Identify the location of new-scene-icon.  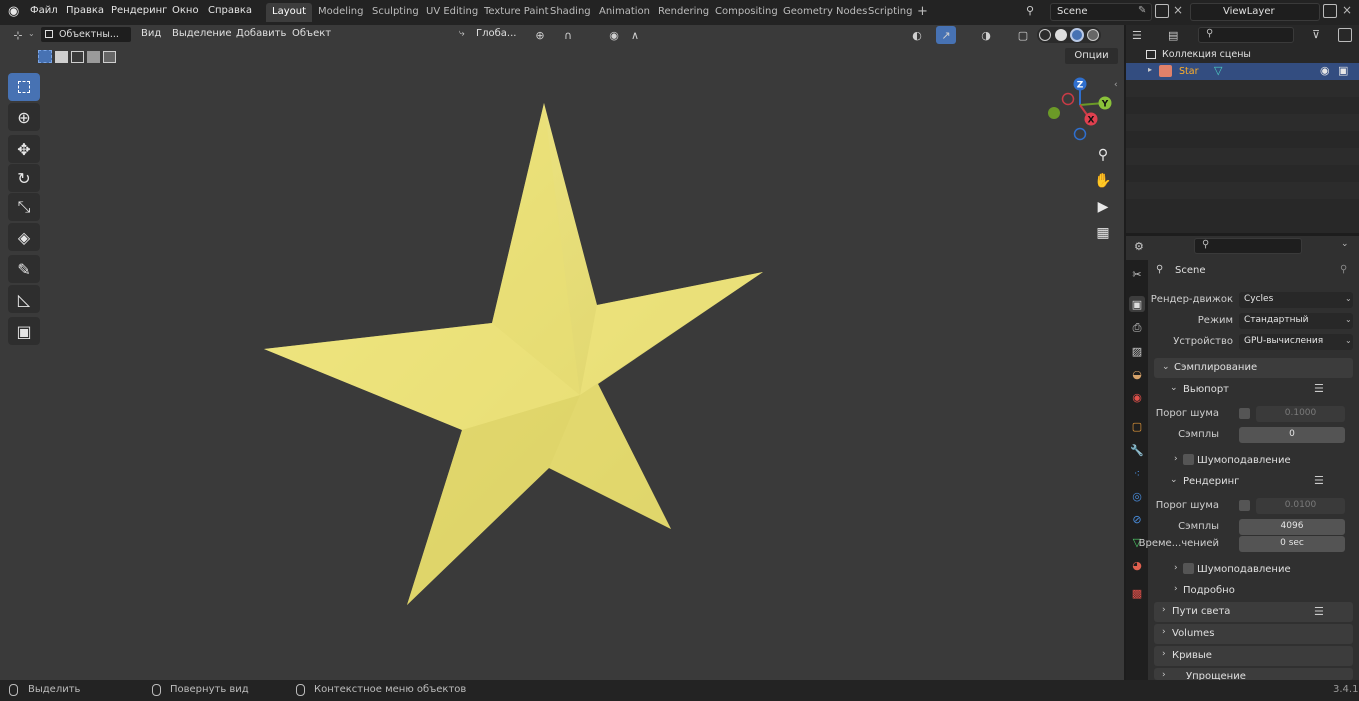
(1162, 11).